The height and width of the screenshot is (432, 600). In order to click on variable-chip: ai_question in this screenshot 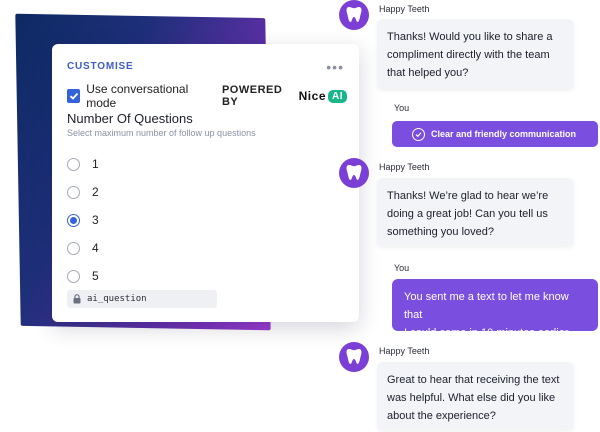, I will do `click(142, 299)`.